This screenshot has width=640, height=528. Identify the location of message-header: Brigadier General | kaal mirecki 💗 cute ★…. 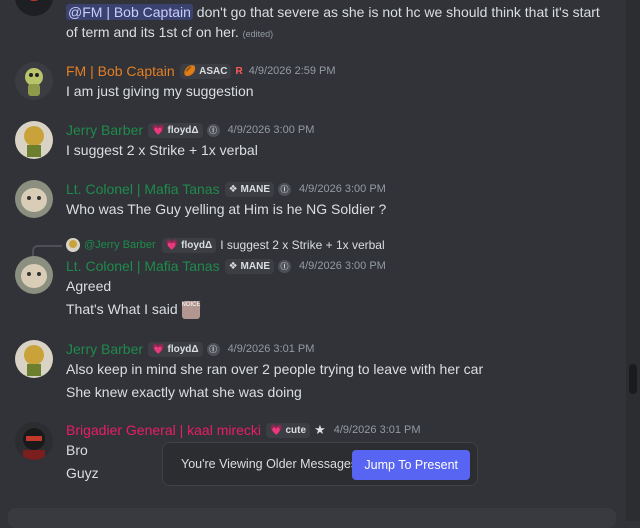
(243, 430).